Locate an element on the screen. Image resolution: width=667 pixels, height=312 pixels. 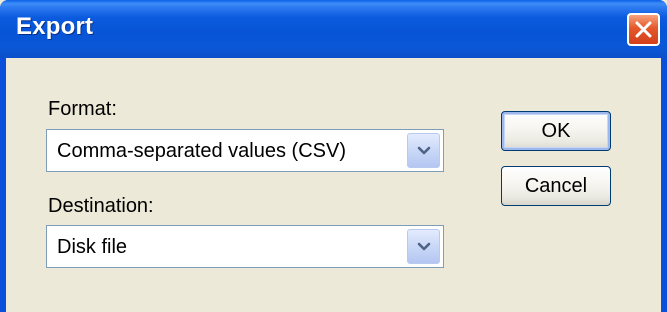
cancel-button: Cancel is located at coordinates (556, 186).